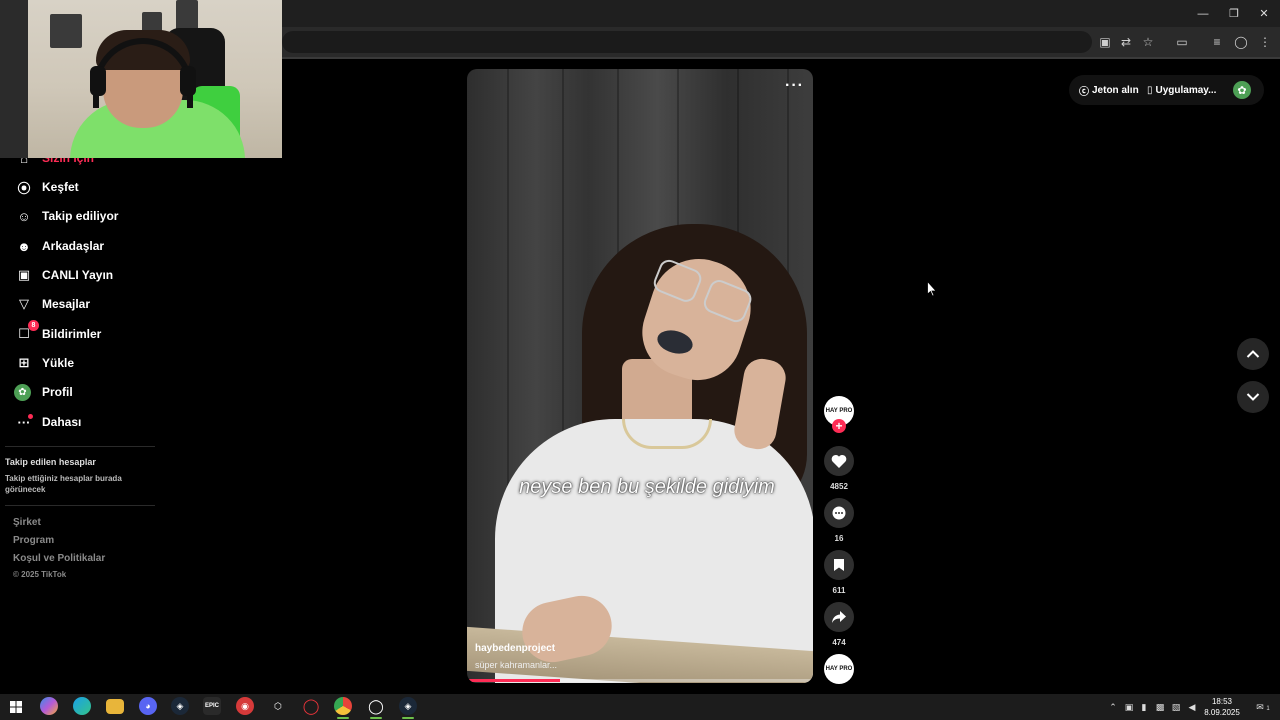 The height and width of the screenshot is (720, 1280). What do you see at coordinates (839, 590) in the screenshot?
I see `save-count: 611` at bounding box center [839, 590].